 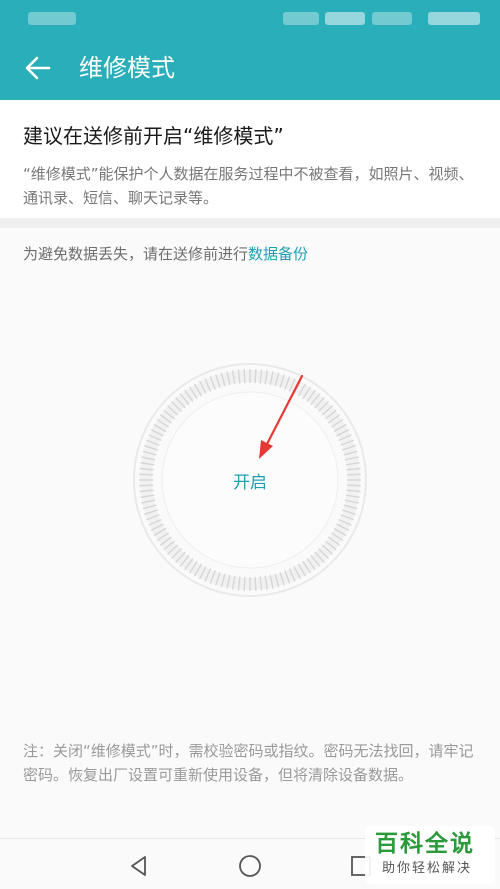 I want to click on enable-label: 开启, so click(x=250, y=482).